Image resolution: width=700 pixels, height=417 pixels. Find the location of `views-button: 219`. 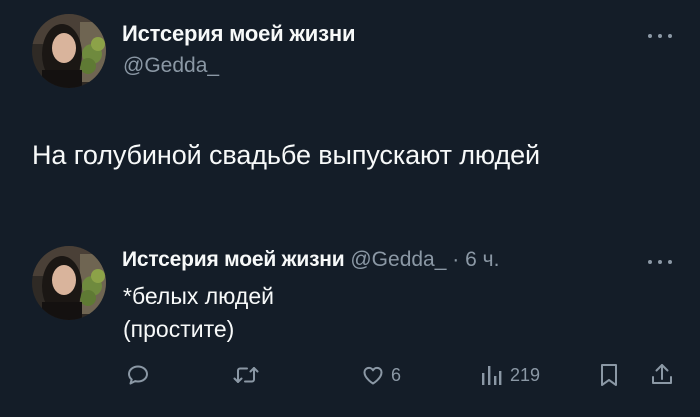

views-button: 219 is located at coordinates (510, 375).